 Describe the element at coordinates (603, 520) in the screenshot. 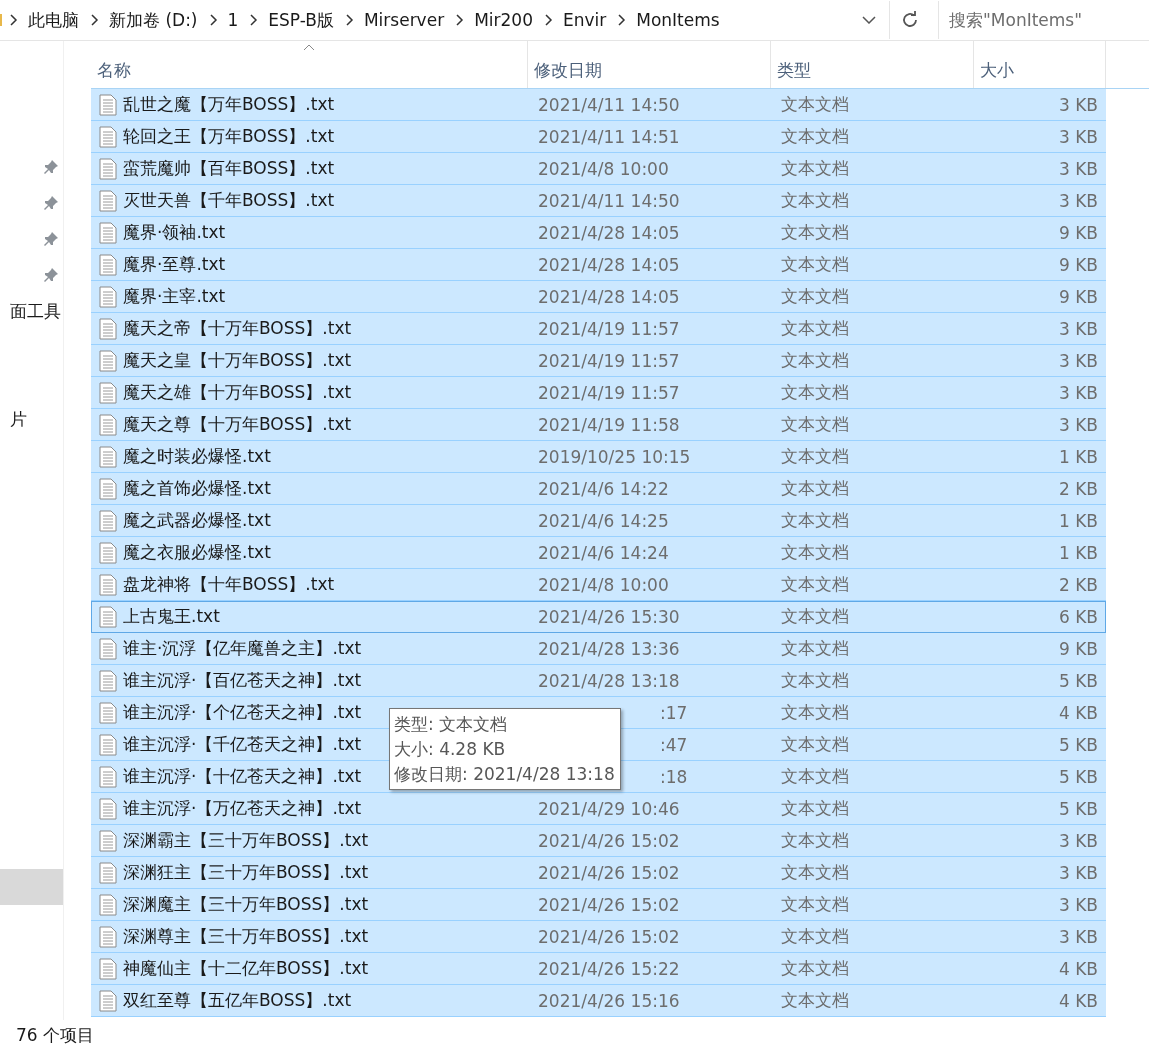

I see `modified-date: 2021/4/6 14:25` at that location.